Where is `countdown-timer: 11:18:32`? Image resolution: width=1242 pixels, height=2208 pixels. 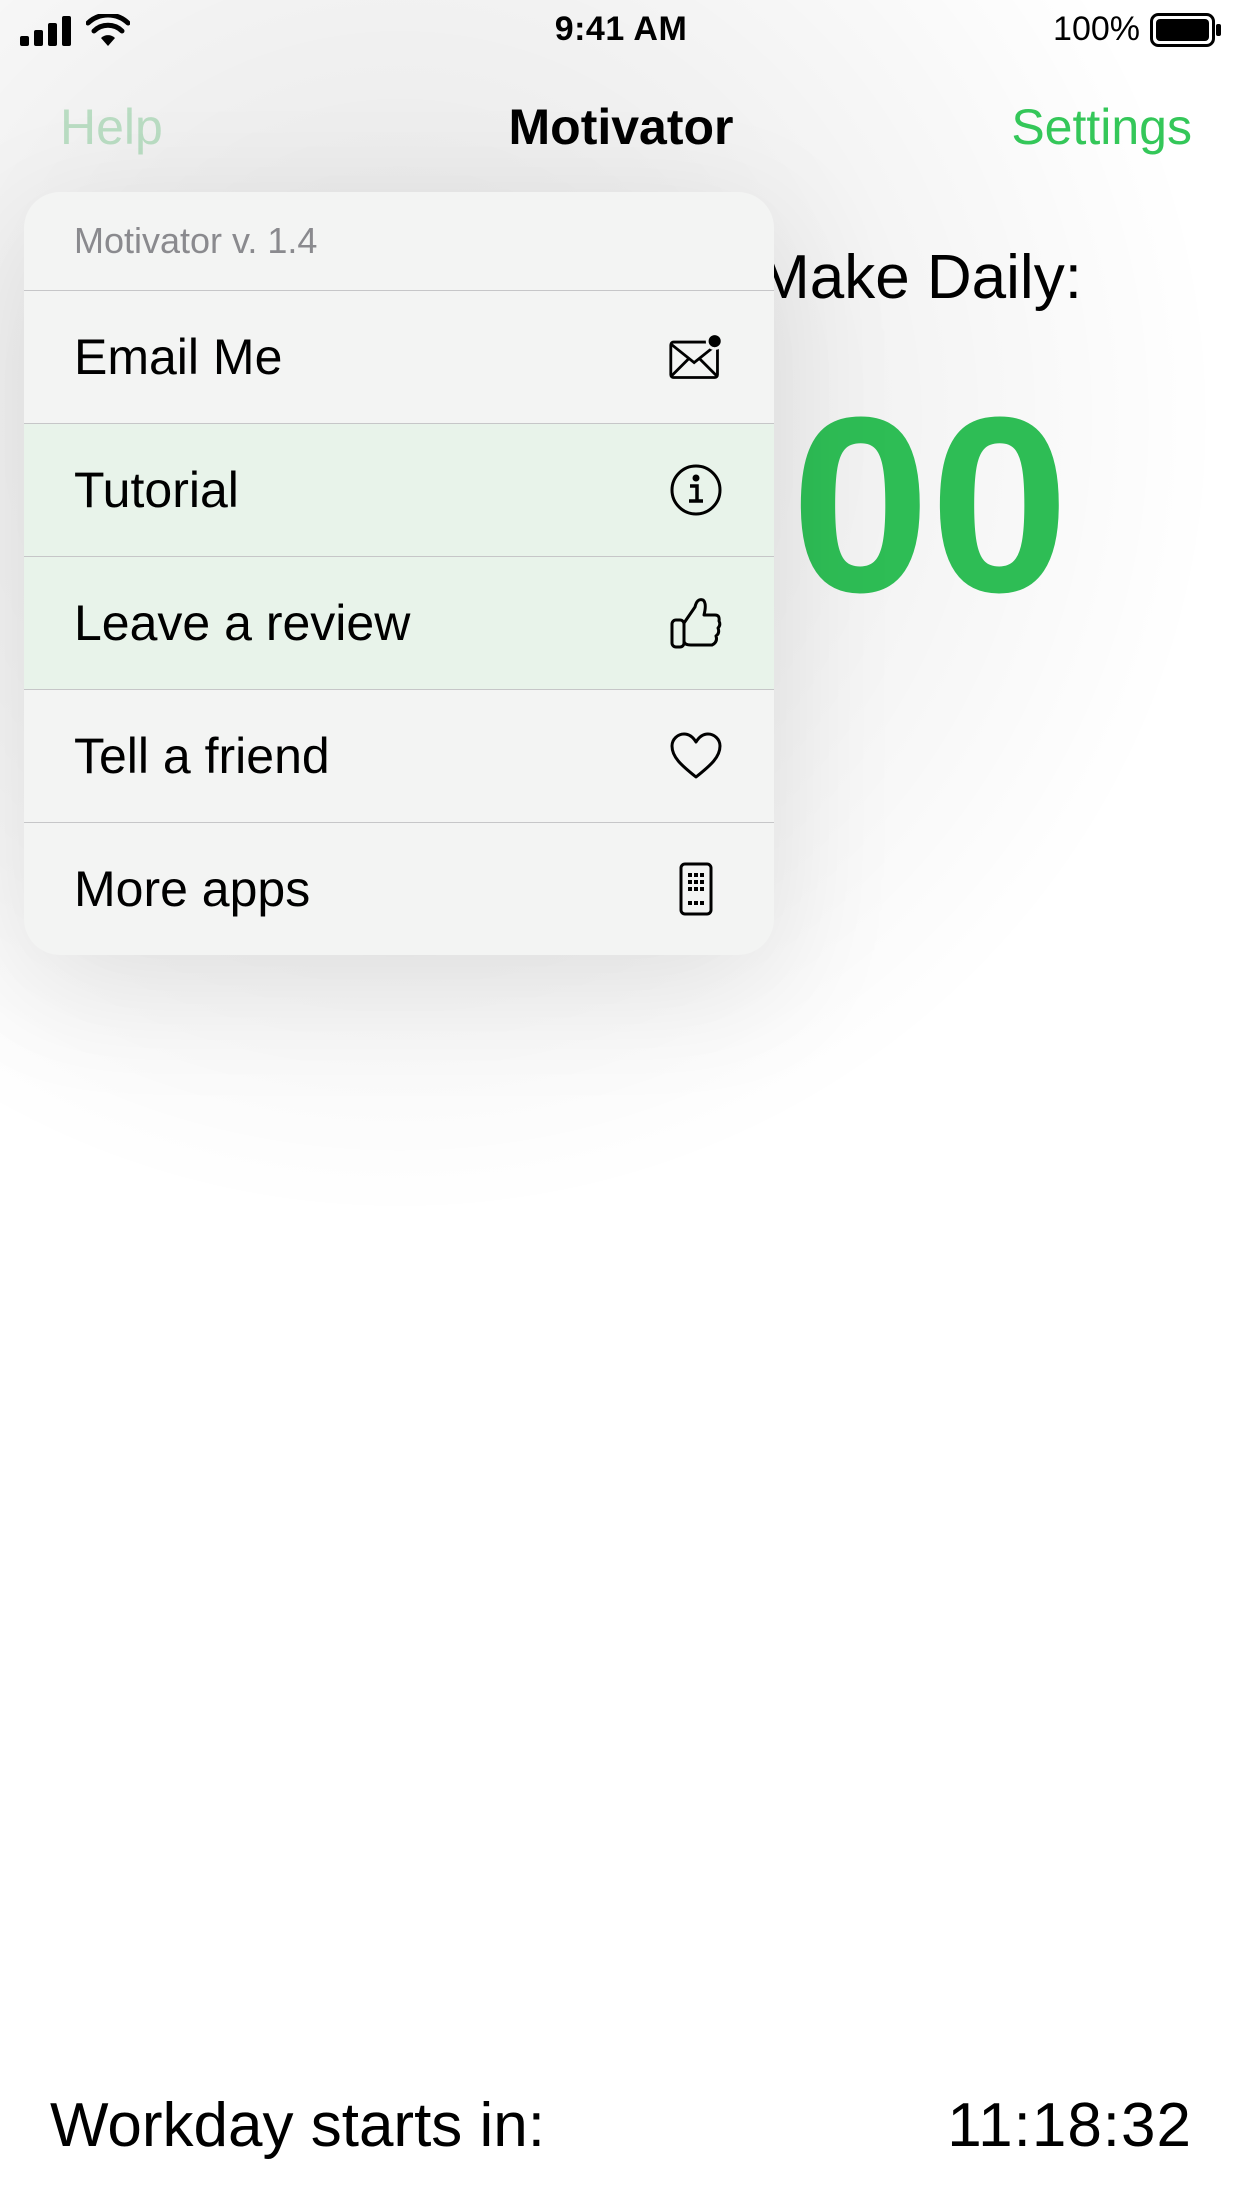
countdown-timer: 11:18:32 is located at coordinates (1069, 2125).